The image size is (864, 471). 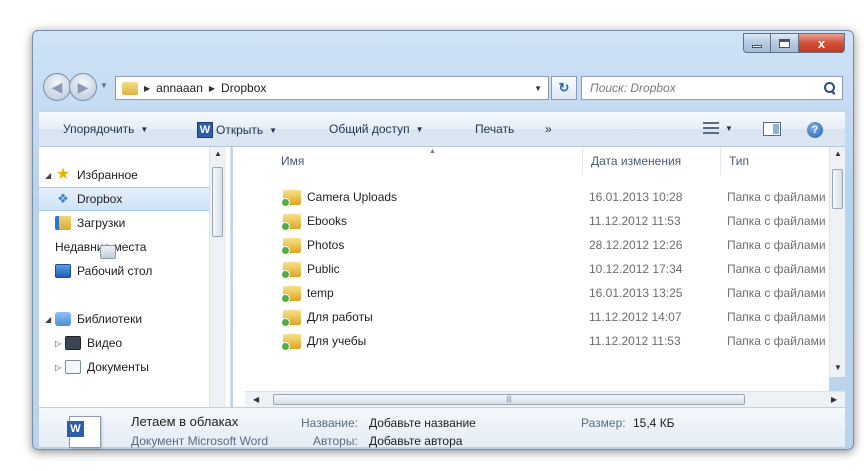 I want to click on table-row: Public 10.12.2012 17:34 Папка с файлами, so click(x=531, y=269).